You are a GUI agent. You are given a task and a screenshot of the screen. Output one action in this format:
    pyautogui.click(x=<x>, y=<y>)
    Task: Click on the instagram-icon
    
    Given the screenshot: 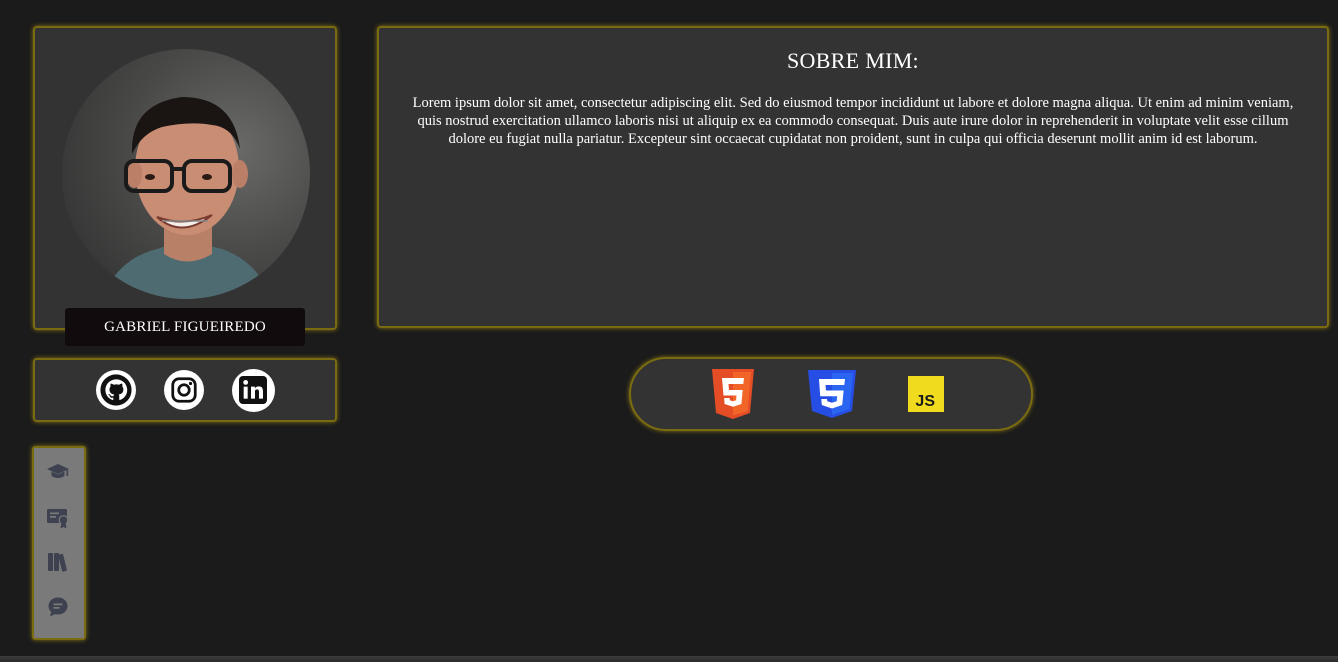 What is the action you would take?
    pyautogui.click(x=183, y=390)
    